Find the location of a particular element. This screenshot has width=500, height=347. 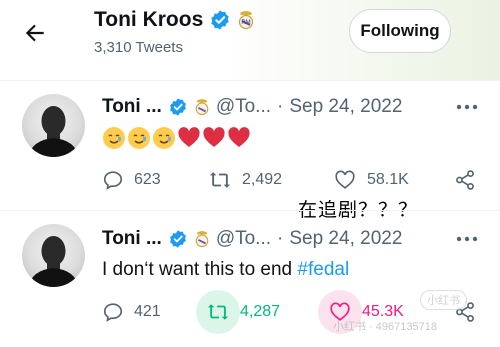

reply-count: 623 is located at coordinates (147, 179).